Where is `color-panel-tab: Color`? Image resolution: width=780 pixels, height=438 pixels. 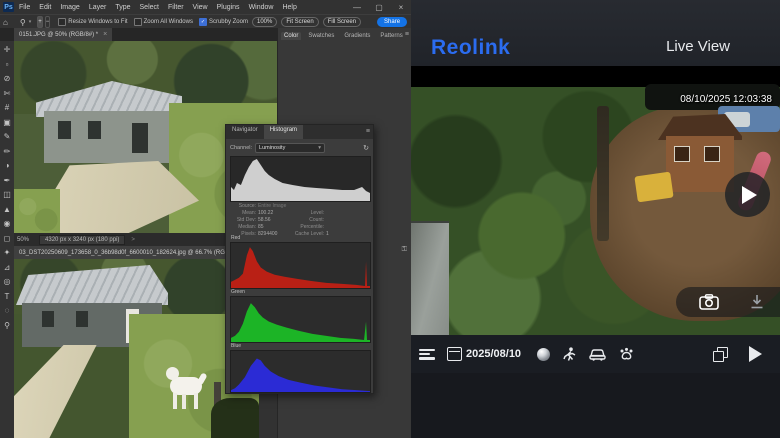 color-panel-tab: Color is located at coordinates (291, 36).